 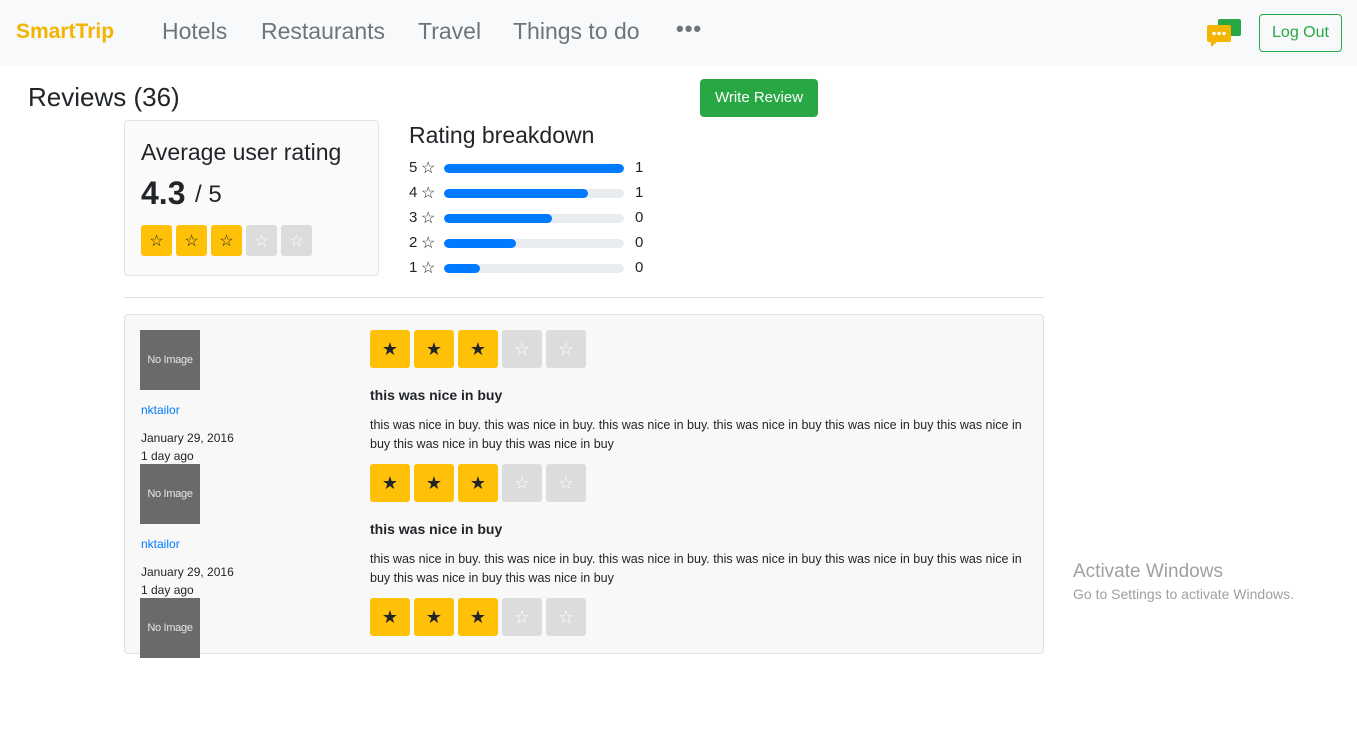 I want to click on brand-logo: SmartTrip, so click(x=65, y=32).